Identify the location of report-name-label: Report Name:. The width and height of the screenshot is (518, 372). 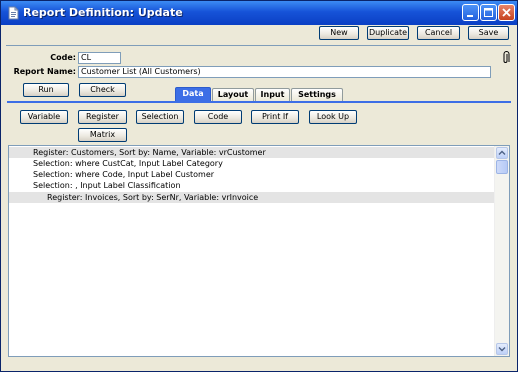
(44, 71).